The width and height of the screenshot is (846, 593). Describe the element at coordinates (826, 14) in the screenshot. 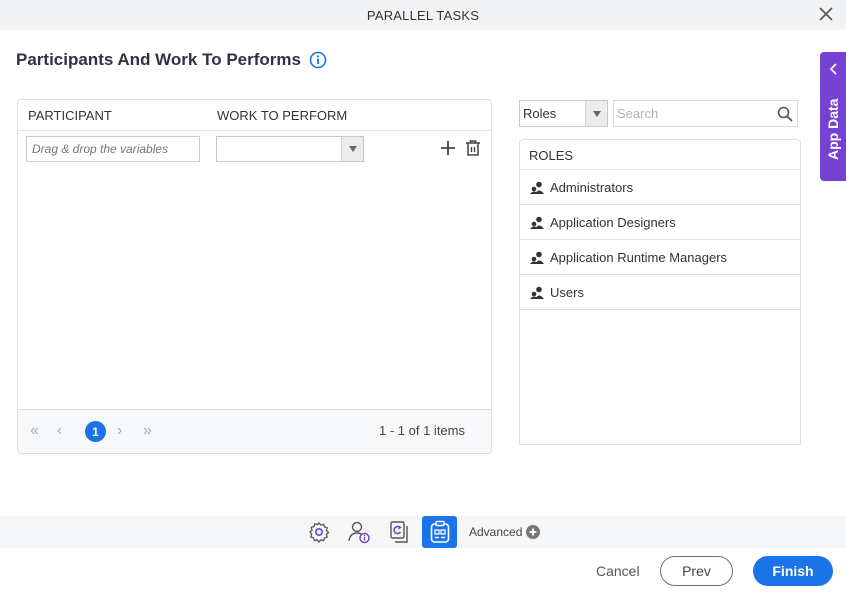

I see `close-icon` at that location.